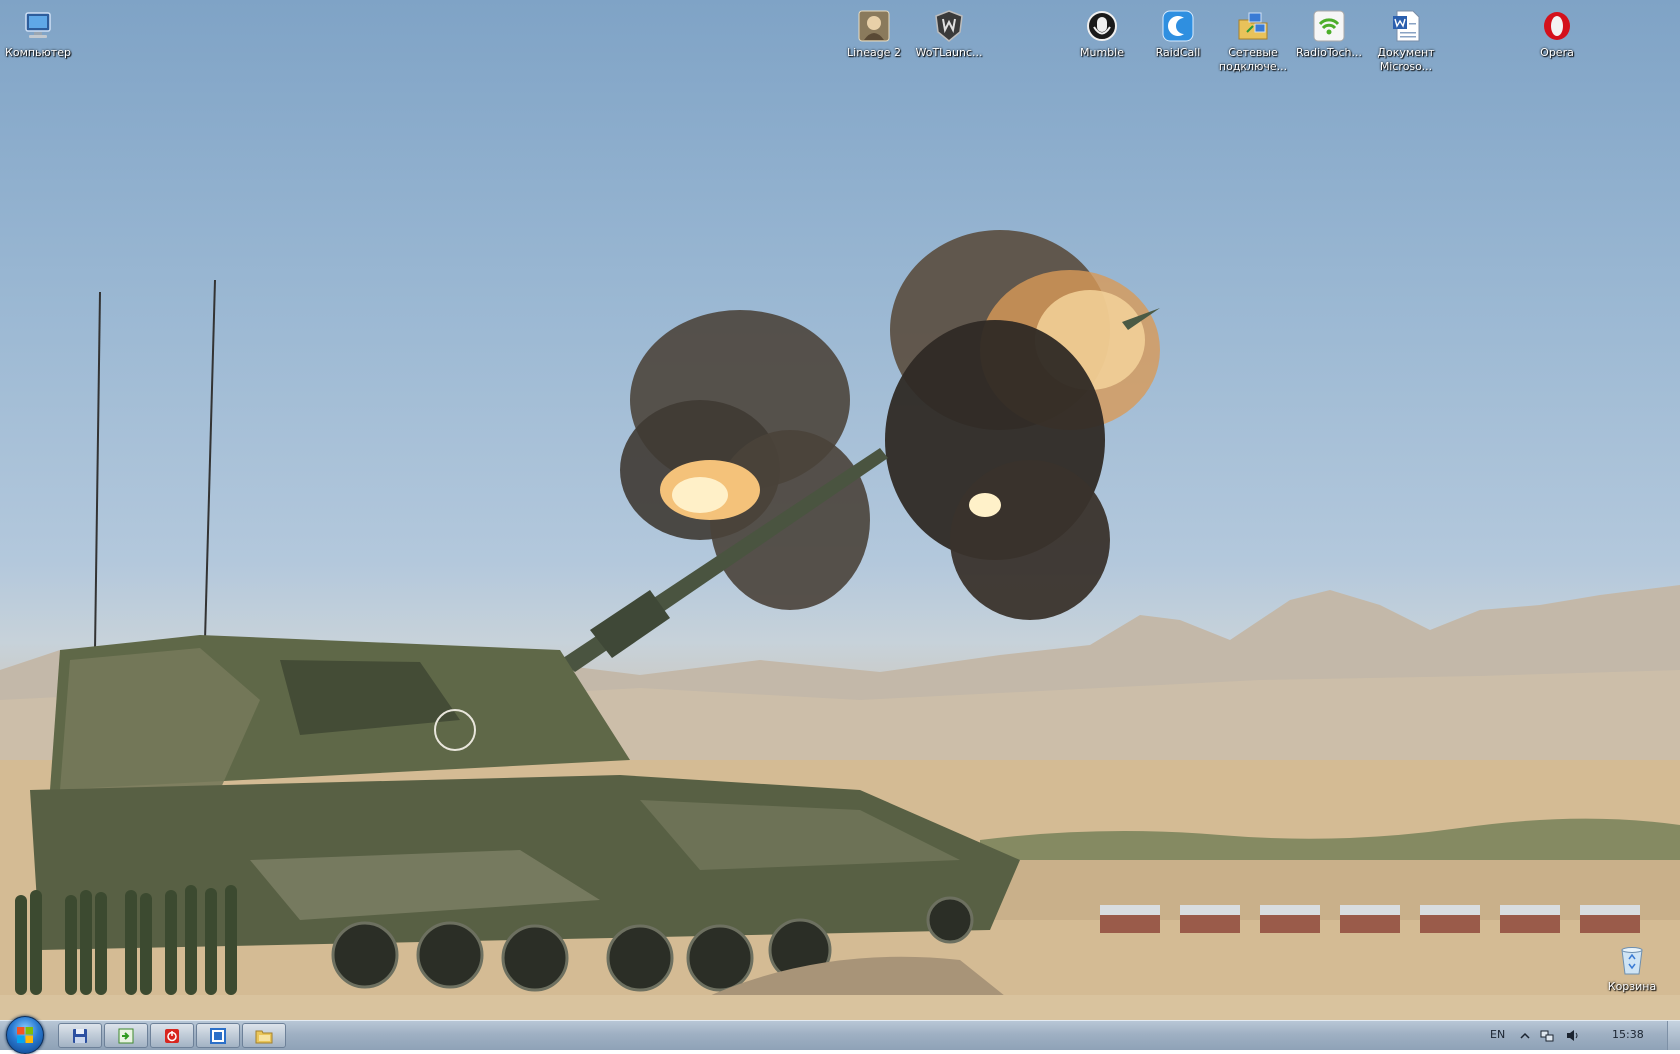 The height and width of the screenshot is (1054, 1680). Describe the element at coordinates (840, 1035) in the screenshot. I see `taskbar: EN 15:38` at that location.